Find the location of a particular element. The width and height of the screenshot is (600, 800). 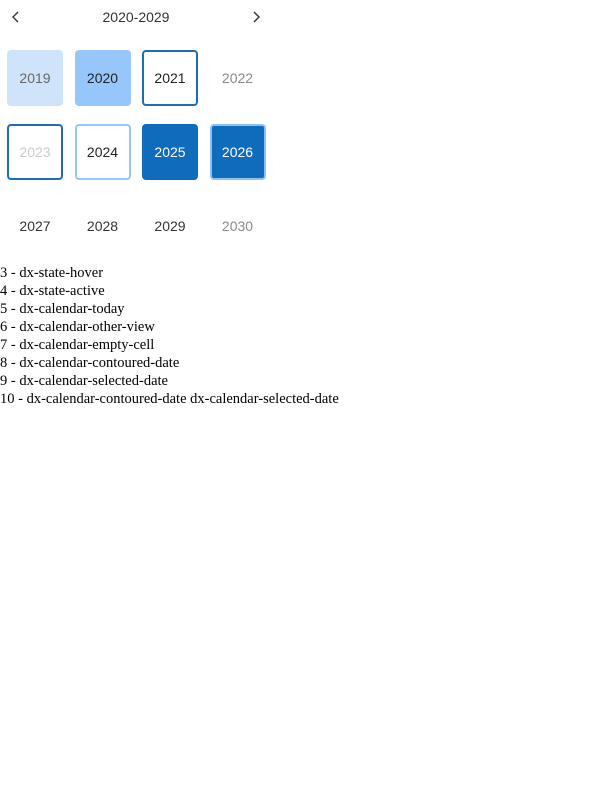

calendar-caption: 2020-2029 is located at coordinates (136, 17).